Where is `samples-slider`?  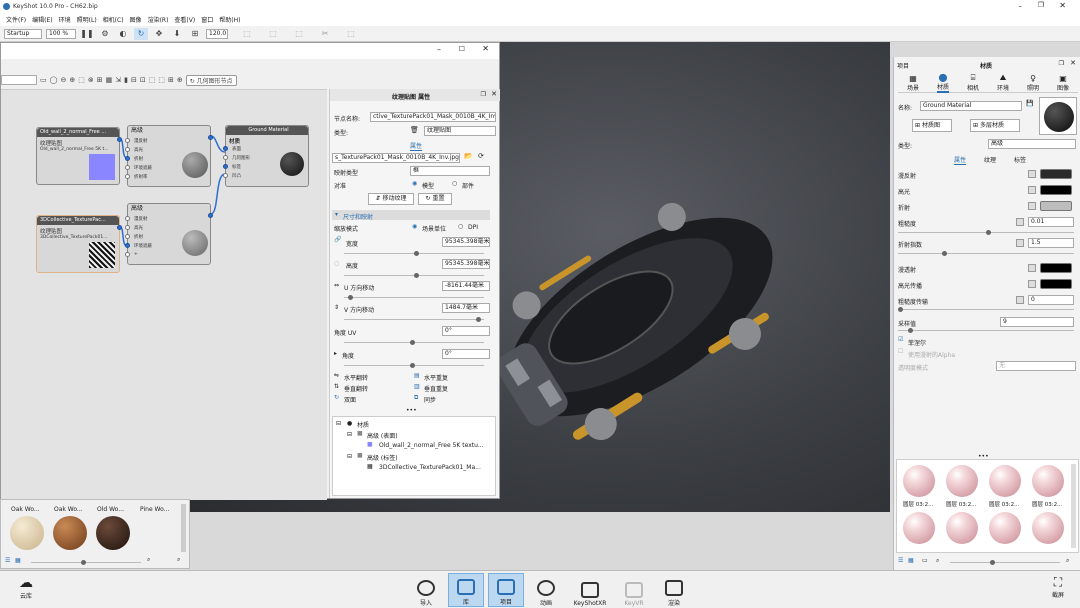
samples-slider is located at coordinates (986, 330).